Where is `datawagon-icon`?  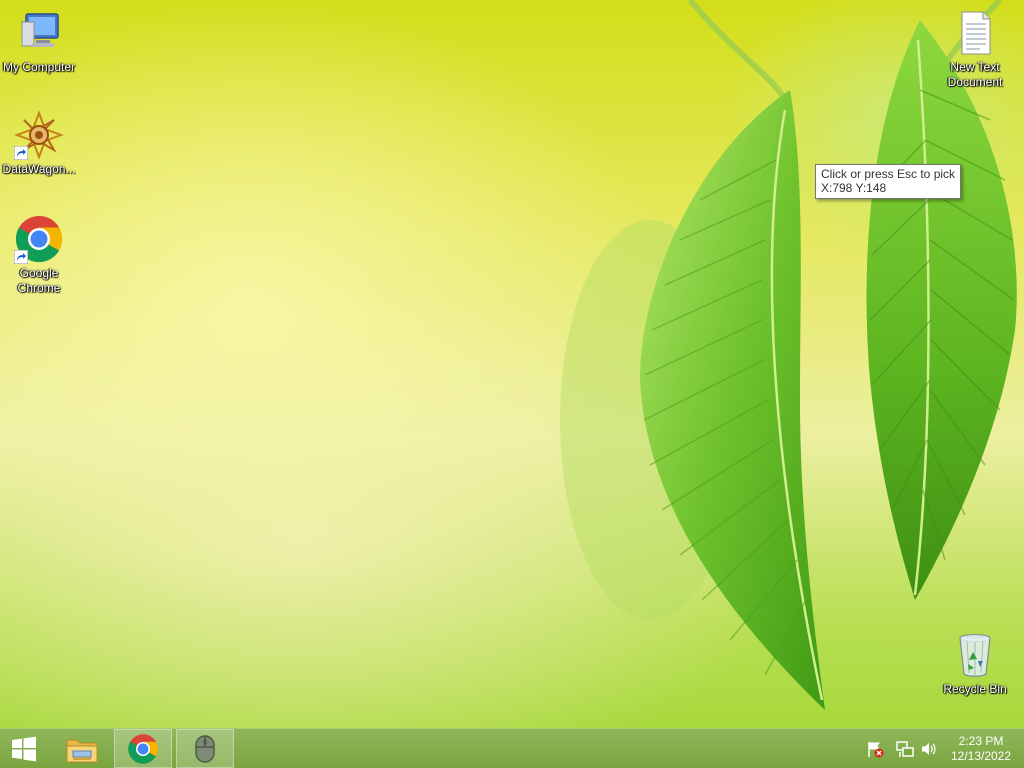 datawagon-icon is located at coordinates (39, 135).